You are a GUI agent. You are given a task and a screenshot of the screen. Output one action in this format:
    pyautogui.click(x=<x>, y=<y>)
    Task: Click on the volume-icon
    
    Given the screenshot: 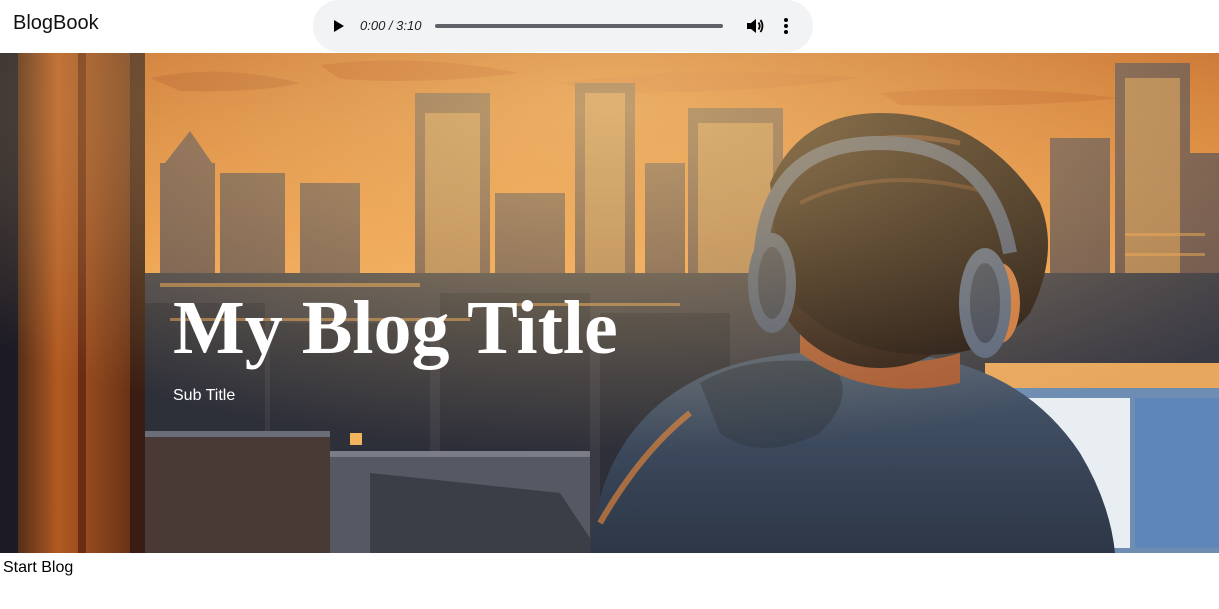 What is the action you would take?
    pyautogui.click(x=755, y=26)
    